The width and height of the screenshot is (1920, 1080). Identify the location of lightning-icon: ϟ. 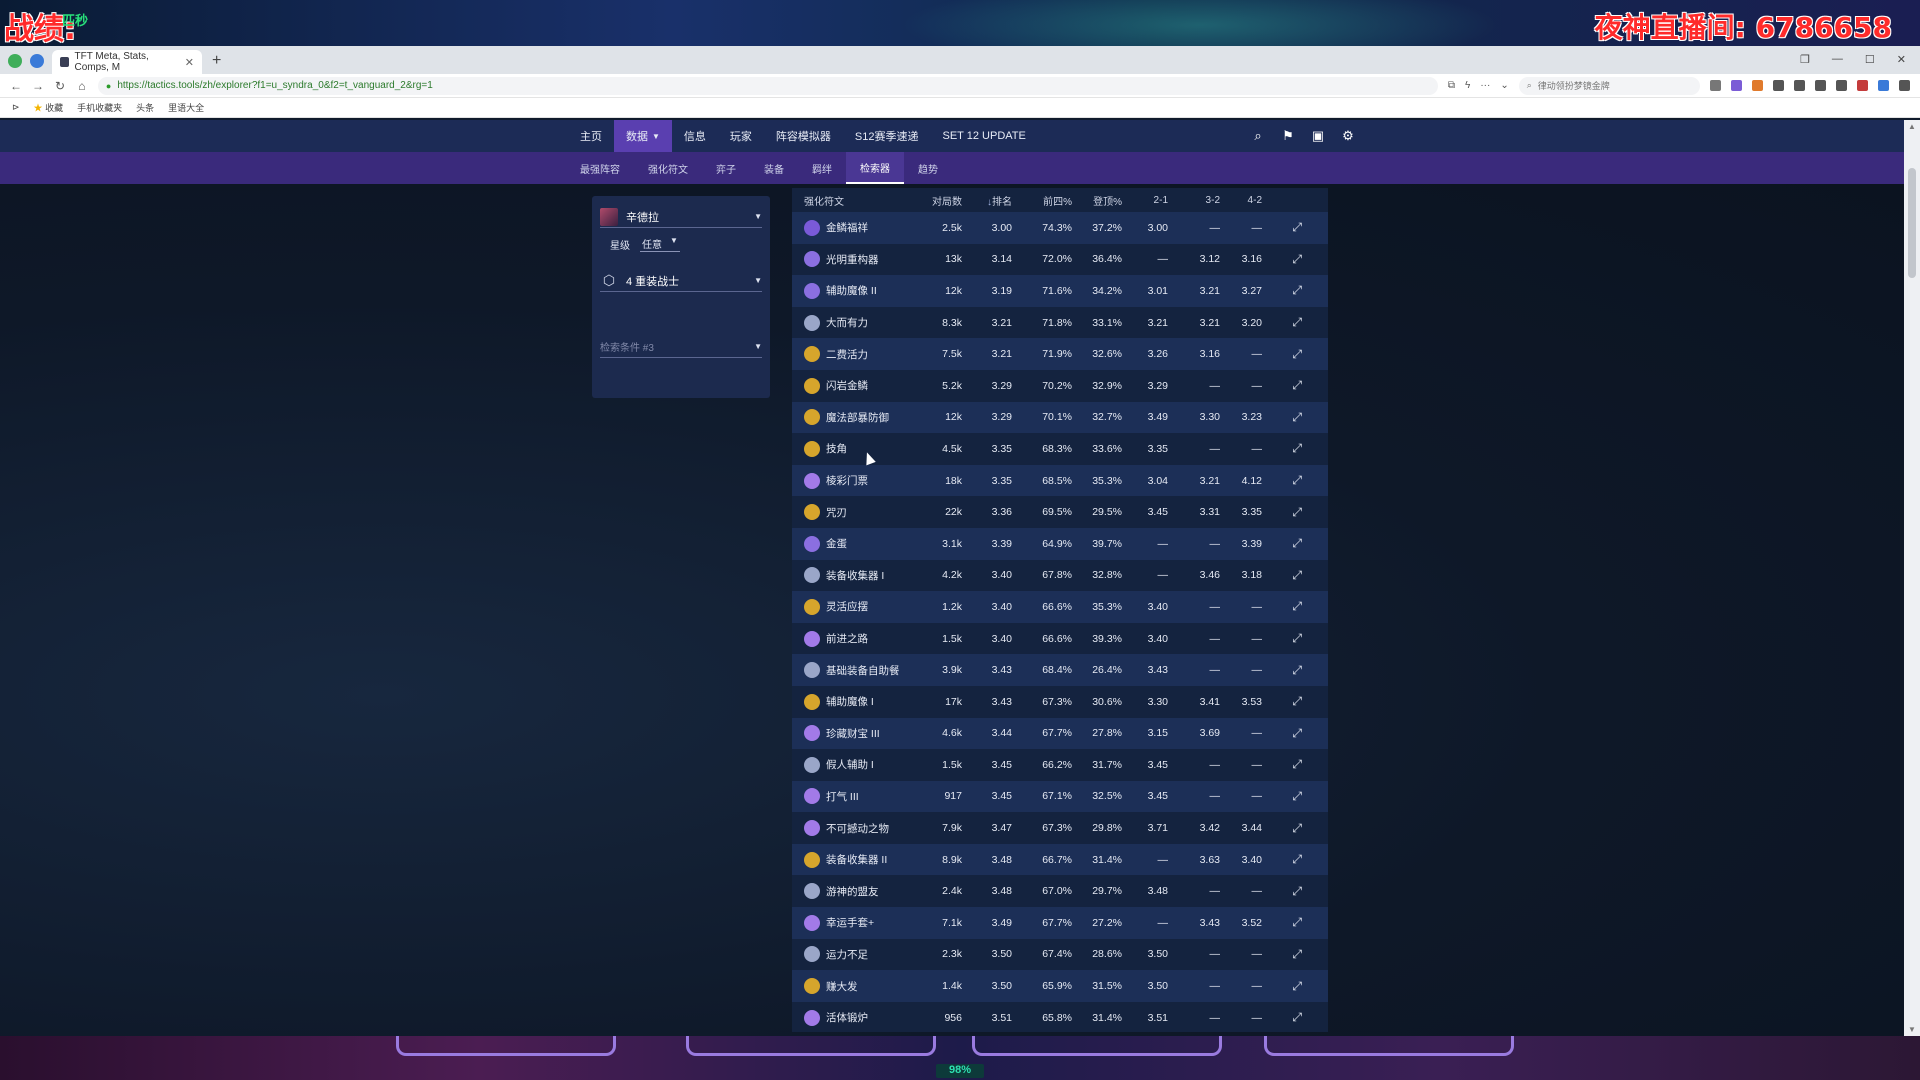
(1467, 85).